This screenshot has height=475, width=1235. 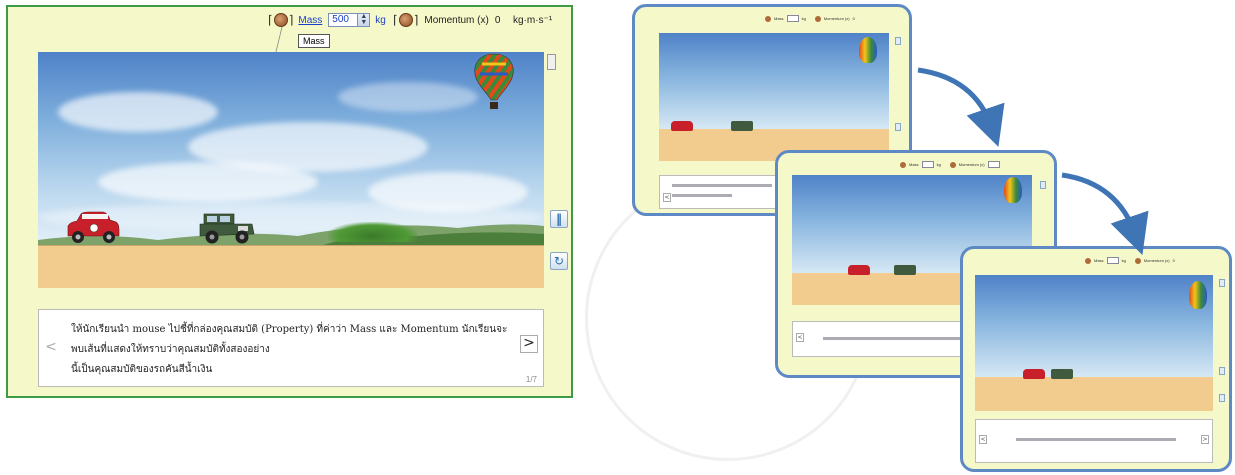 I want to click on pause-button: ‖, so click(x=559, y=219).